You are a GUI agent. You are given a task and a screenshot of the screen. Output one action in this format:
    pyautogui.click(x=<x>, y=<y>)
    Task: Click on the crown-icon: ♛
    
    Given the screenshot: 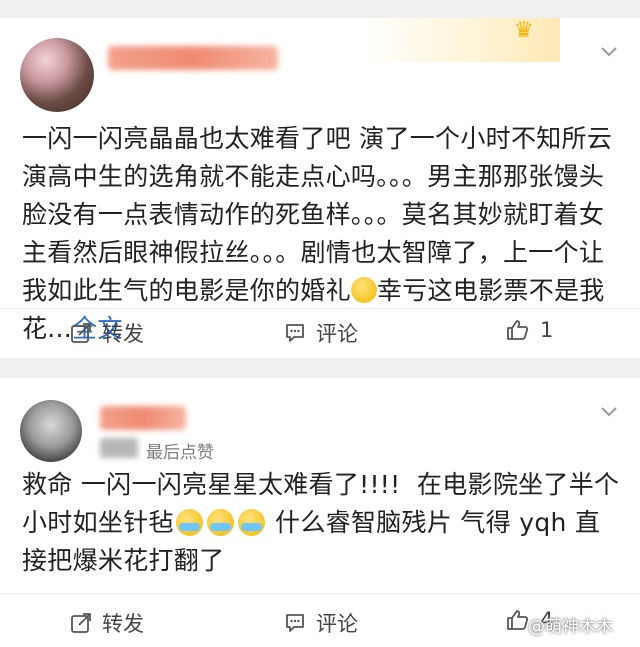 What is the action you would take?
    pyautogui.click(x=524, y=30)
    